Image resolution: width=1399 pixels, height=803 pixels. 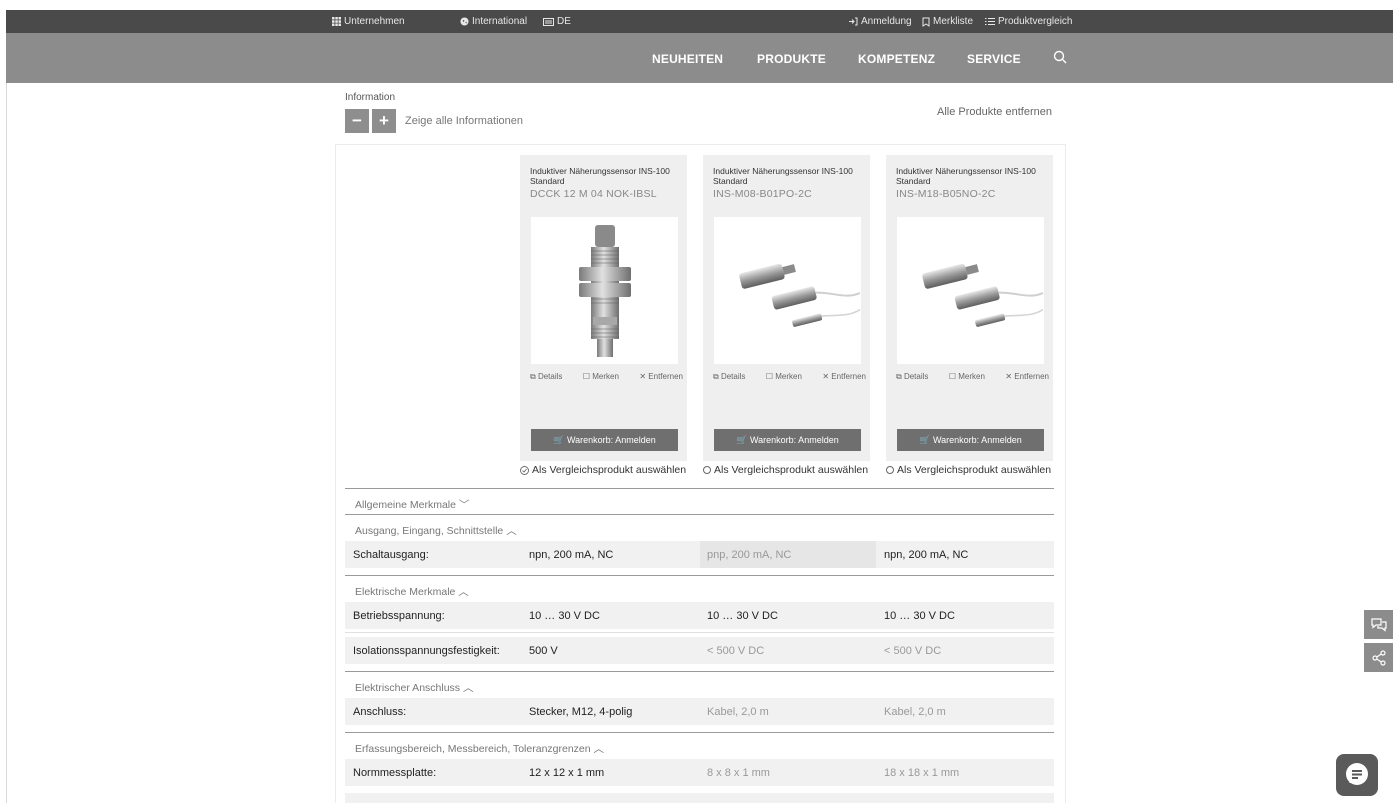 I want to click on main-nav: NEUHEITEN PRODUKTE KOMPETENZ SERVICE, so click(x=699, y=58).